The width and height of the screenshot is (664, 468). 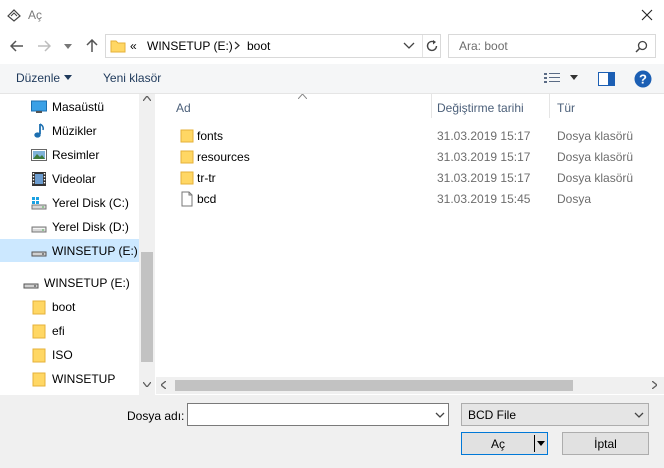 I want to click on nav-item-drive-c: Yerel Disk (C:), so click(x=70, y=202).